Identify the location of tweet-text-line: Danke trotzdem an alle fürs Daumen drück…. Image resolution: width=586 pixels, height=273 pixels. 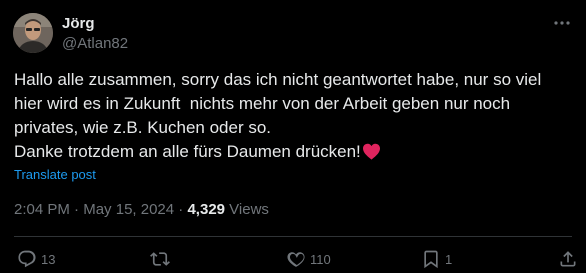
(187, 151).